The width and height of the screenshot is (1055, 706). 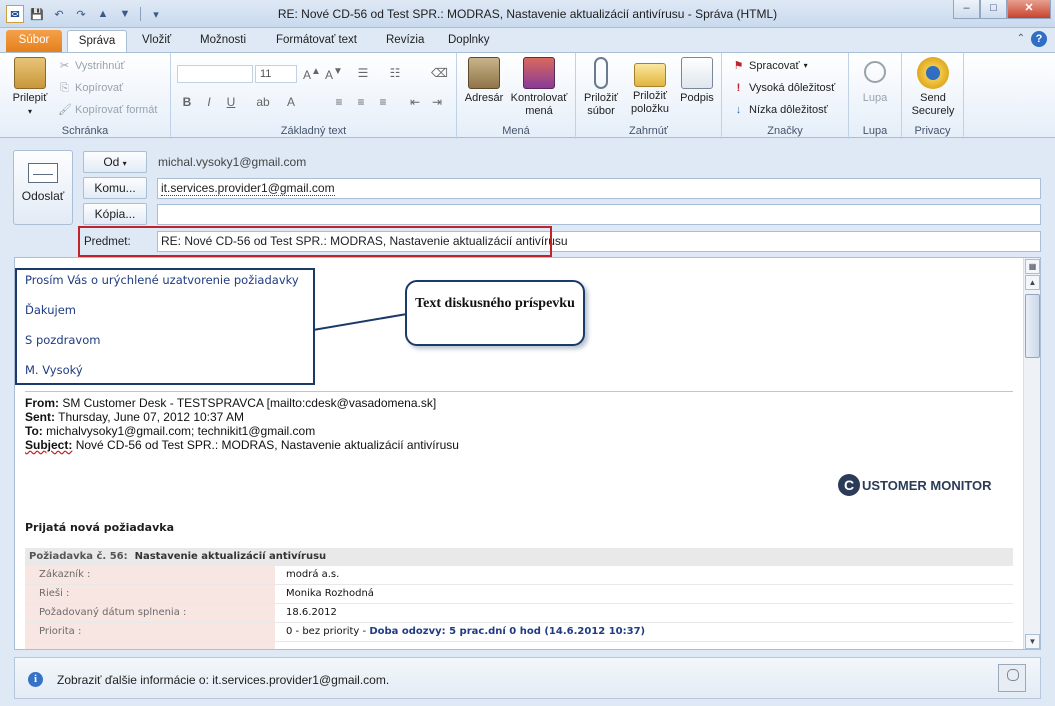 I want to click on clear-formatting-icon: ⌫, so click(x=439, y=73).